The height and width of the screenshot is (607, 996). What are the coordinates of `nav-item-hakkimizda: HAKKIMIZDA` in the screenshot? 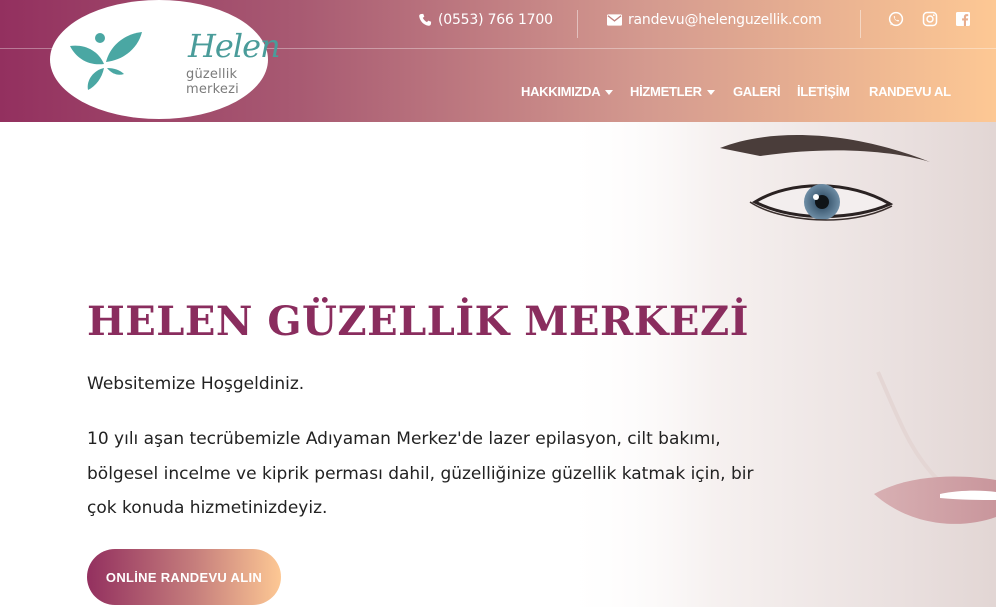 It's located at (567, 91).